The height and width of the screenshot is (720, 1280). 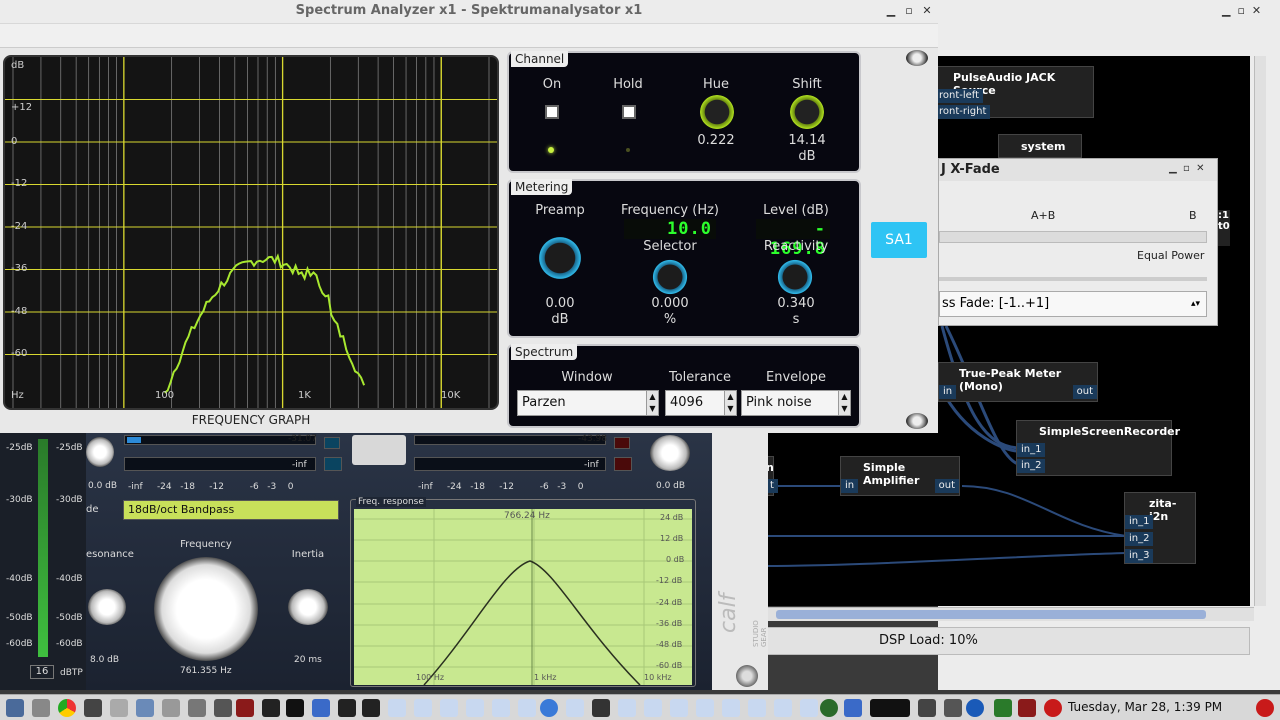 What do you see at coordinates (231, 510) in the screenshot?
I see `filter-mode-select: 18dB/oct Bandpass` at bounding box center [231, 510].